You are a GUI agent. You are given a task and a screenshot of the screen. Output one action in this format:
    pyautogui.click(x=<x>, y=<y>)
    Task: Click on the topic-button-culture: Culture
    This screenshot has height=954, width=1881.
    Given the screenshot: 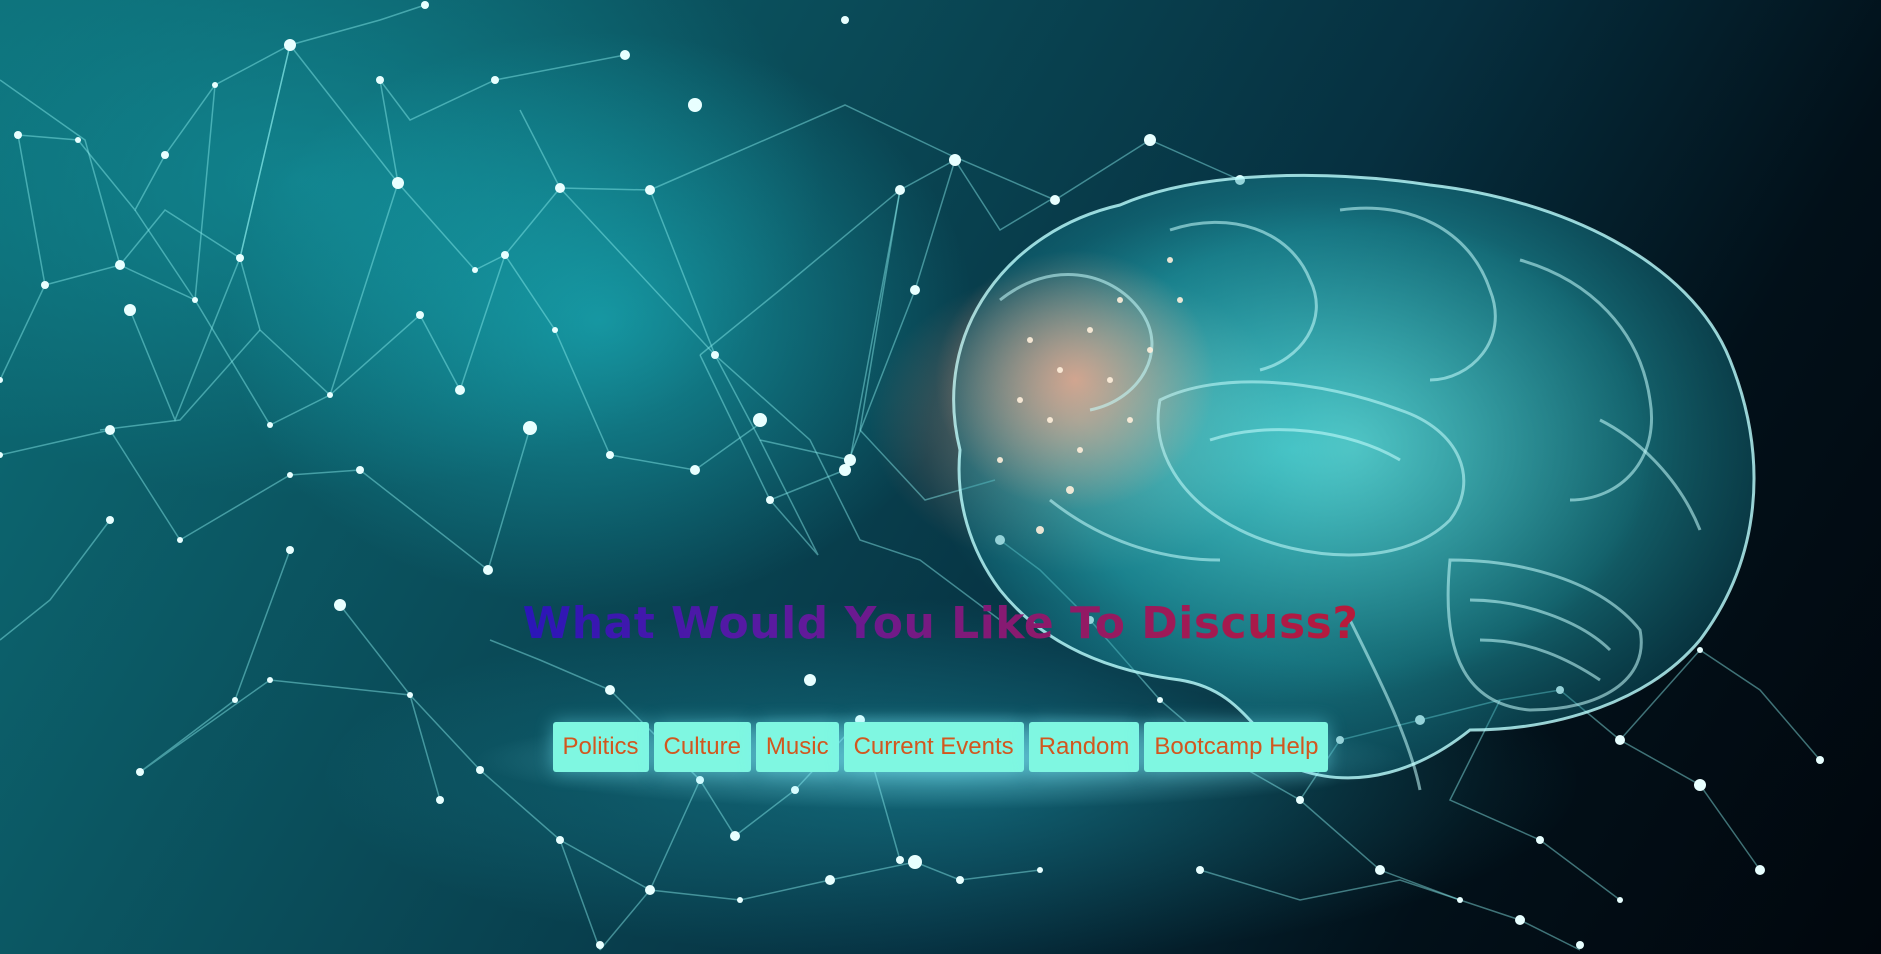 What is the action you would take?
    pyautogui.click(x=702, y=747)
    